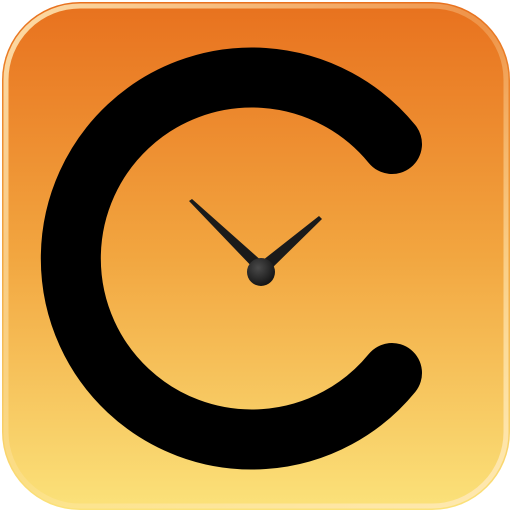 This screenshot has width=512, height=512. Describe the element at coordinates (261, 272) in the screenshot. I see `clock-center-pin` at that location.